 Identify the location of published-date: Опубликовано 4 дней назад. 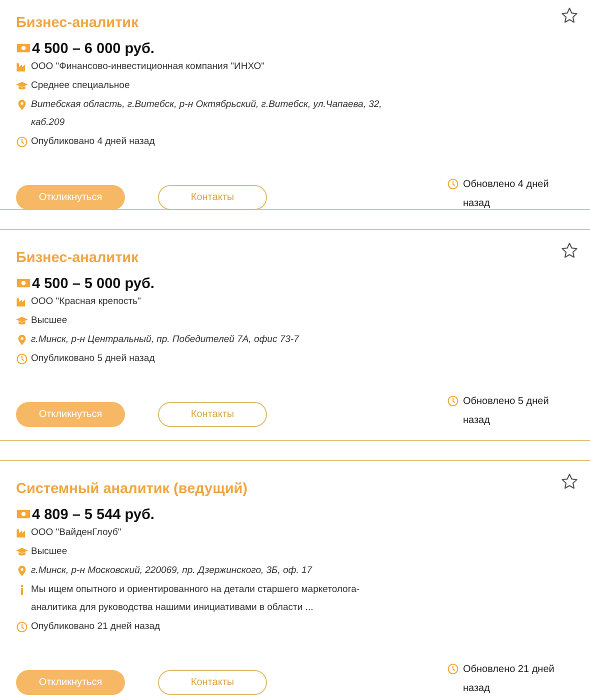
(93, 142).